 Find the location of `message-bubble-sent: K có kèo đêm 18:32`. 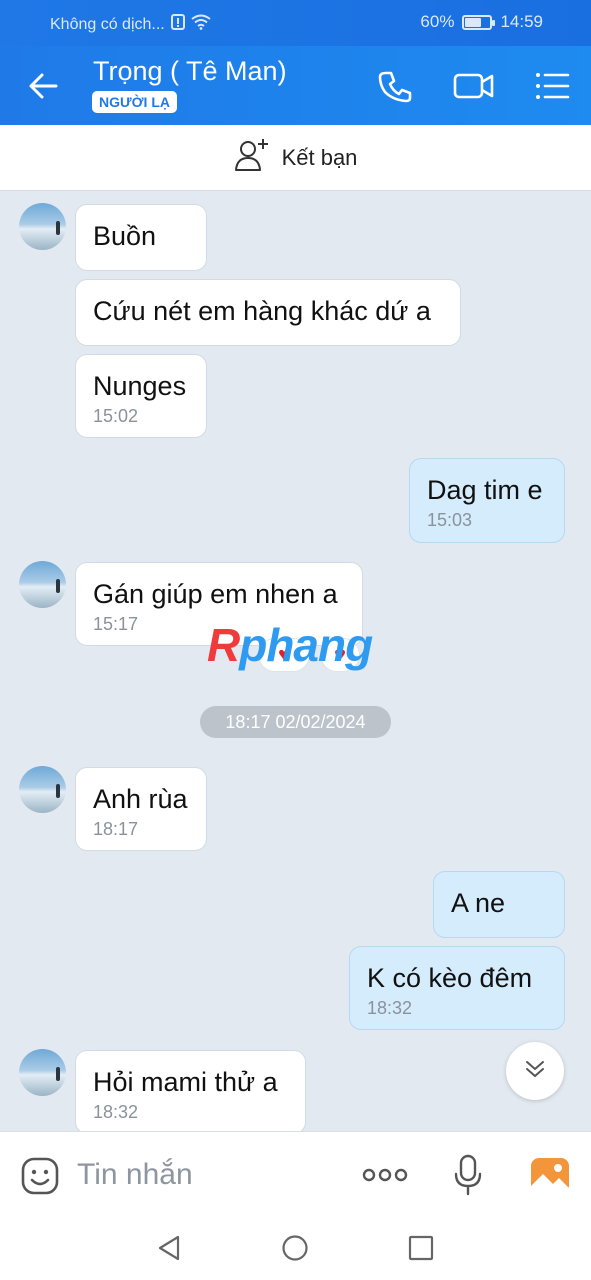

message-bubble-sent: K có kèo đêm 18:32 is located at coordinates (457, 988).